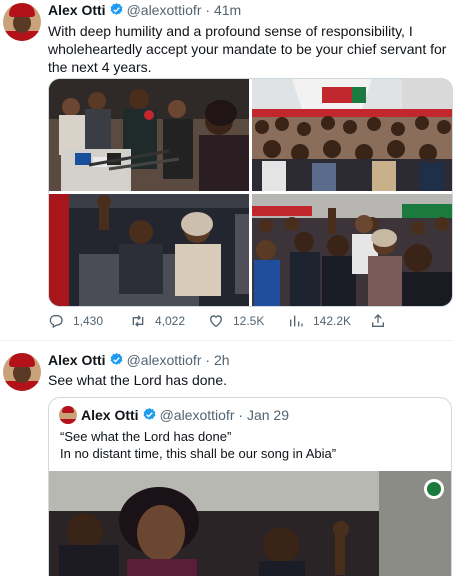 This screenshot has height=576, width=453. I want to click on views-button: 142.2K, so click(319, 321).